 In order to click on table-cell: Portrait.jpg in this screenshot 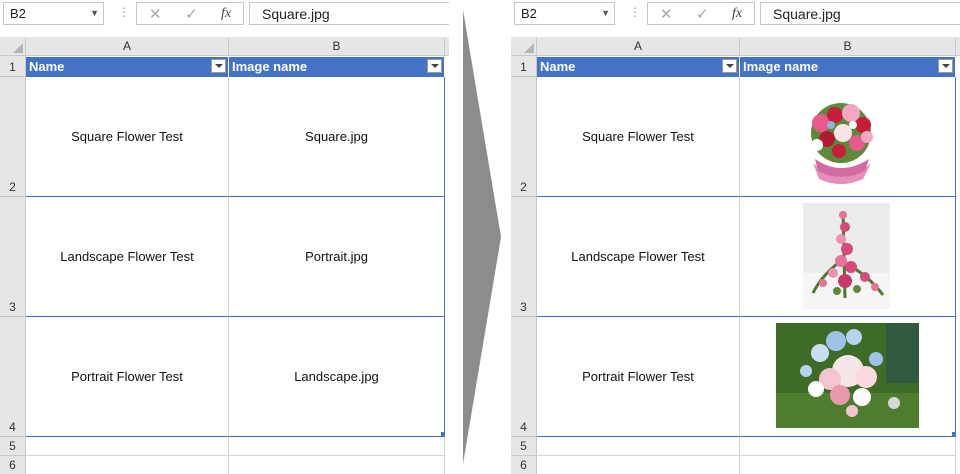, I will do `click(337, 257)`.